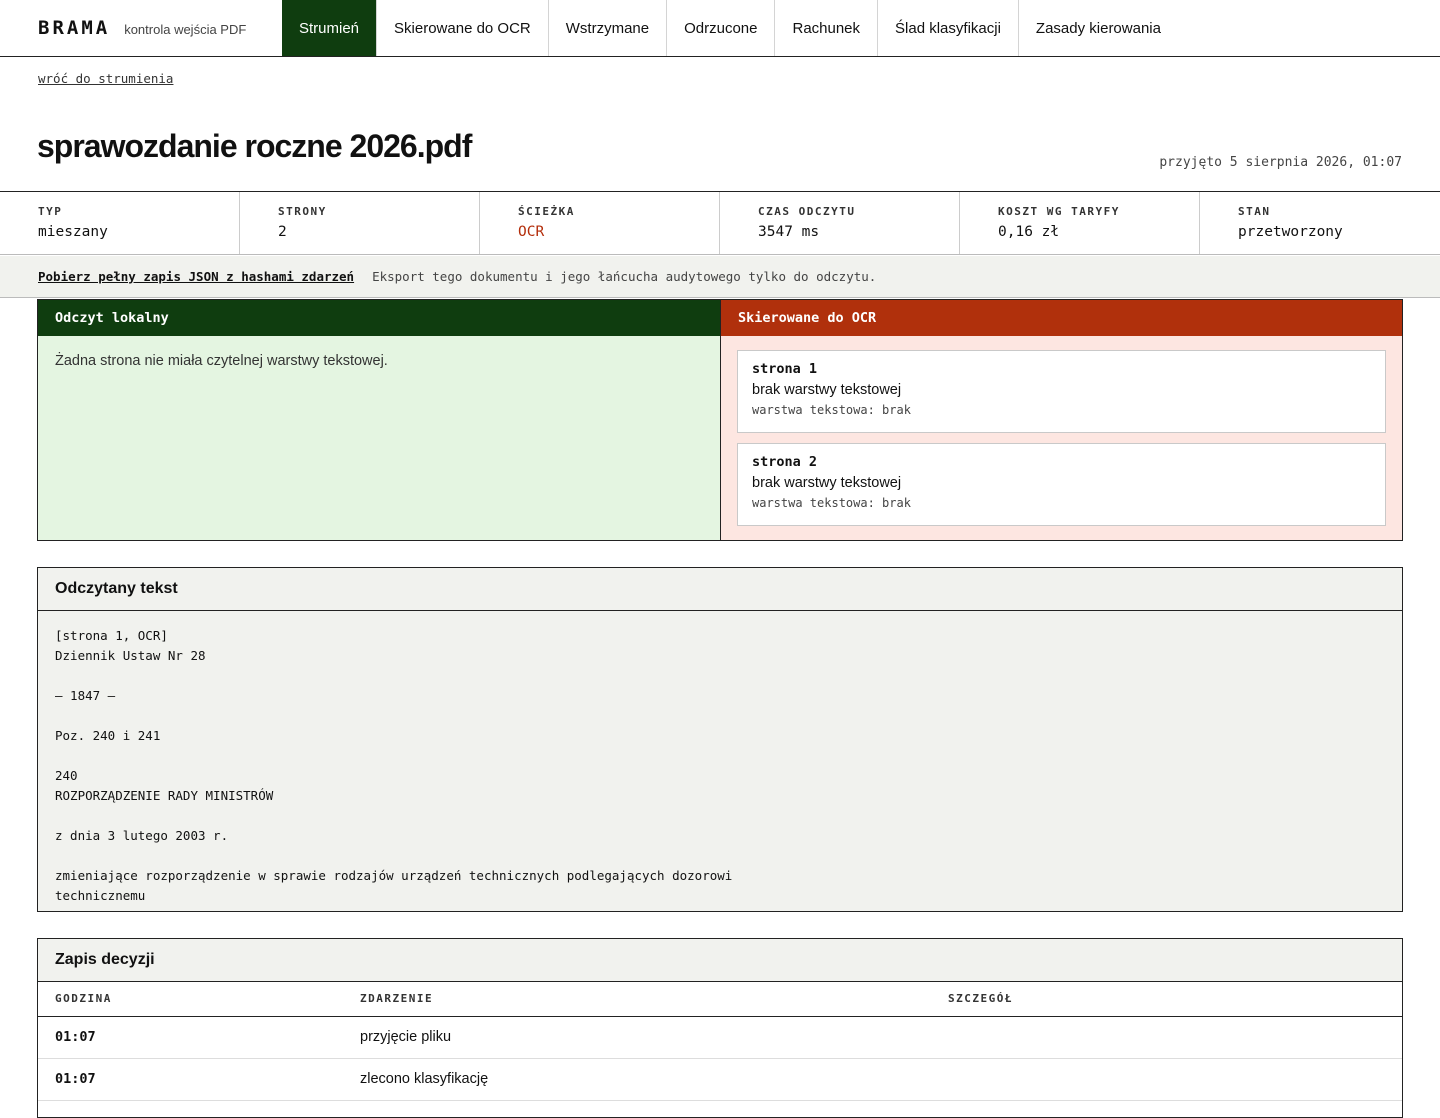 This screenshot has height=1118, width=1440. Describe the element at coordinates (360, 223) in the screenshot. I see `stat-pages: STRONY 2` at that location.